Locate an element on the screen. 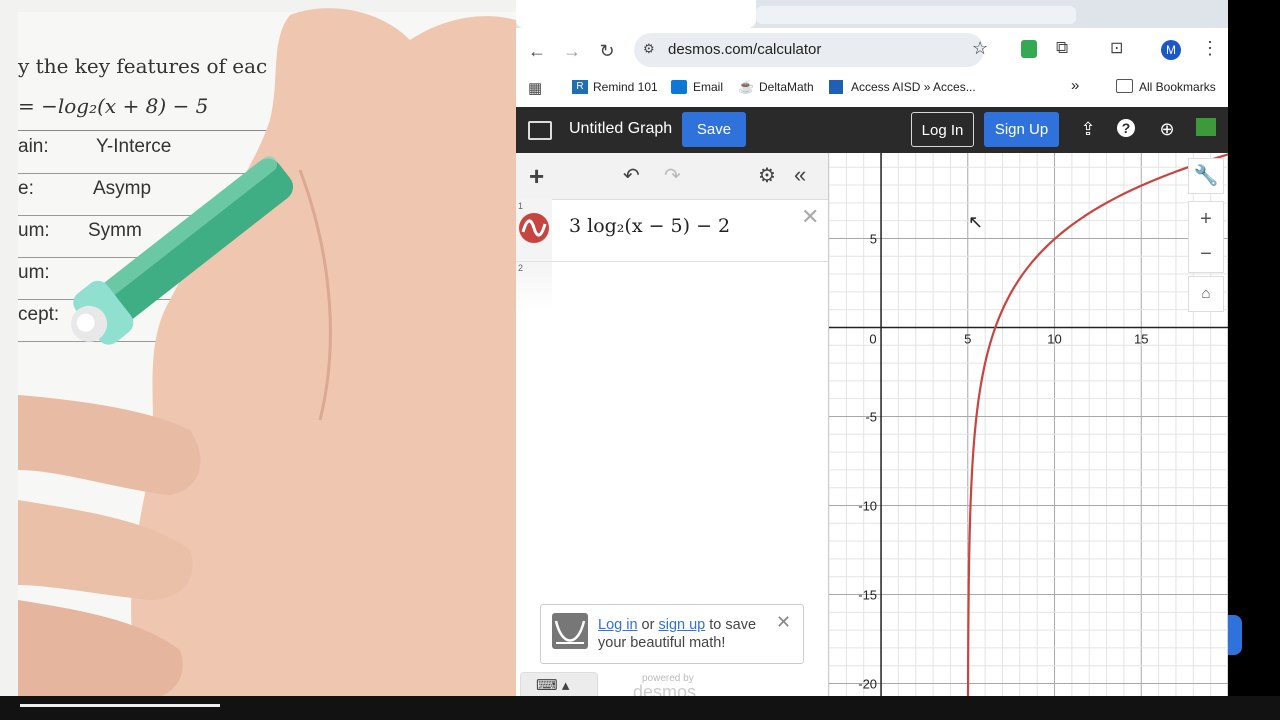 The width and height of the screenshot is (1280, 720). redo-icon: ↷ is located at coordinates (672, 175).